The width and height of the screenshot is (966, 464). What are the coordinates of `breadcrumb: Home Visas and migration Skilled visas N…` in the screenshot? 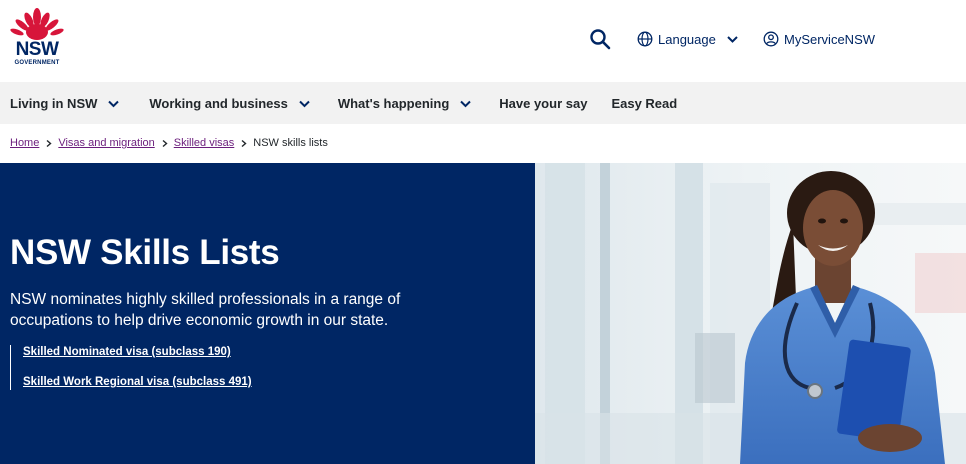 It's located at (169, 143).